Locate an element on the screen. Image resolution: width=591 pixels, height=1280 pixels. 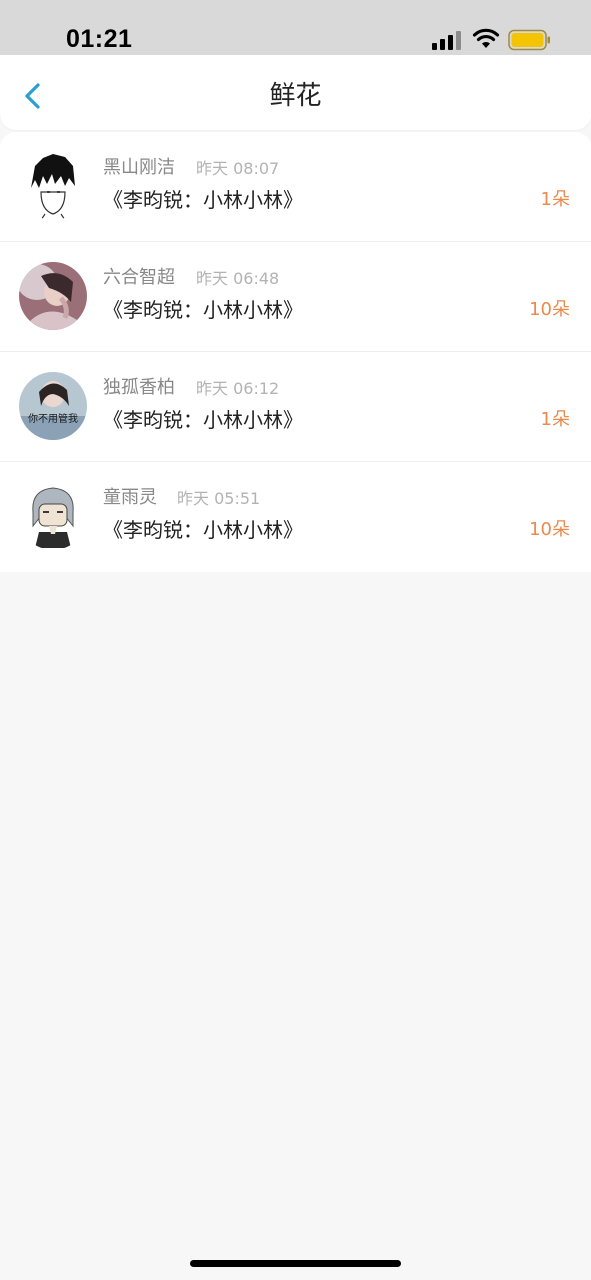
list-item: 六合智超 昨天 06:48 《李昀锐：小林小林》 10朵 is located at coordinates (295, 297).